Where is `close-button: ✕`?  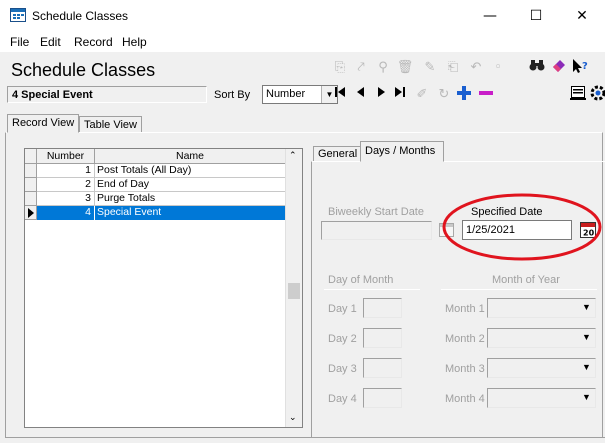
close-button: ✕ is located at coordinates (582, 16).